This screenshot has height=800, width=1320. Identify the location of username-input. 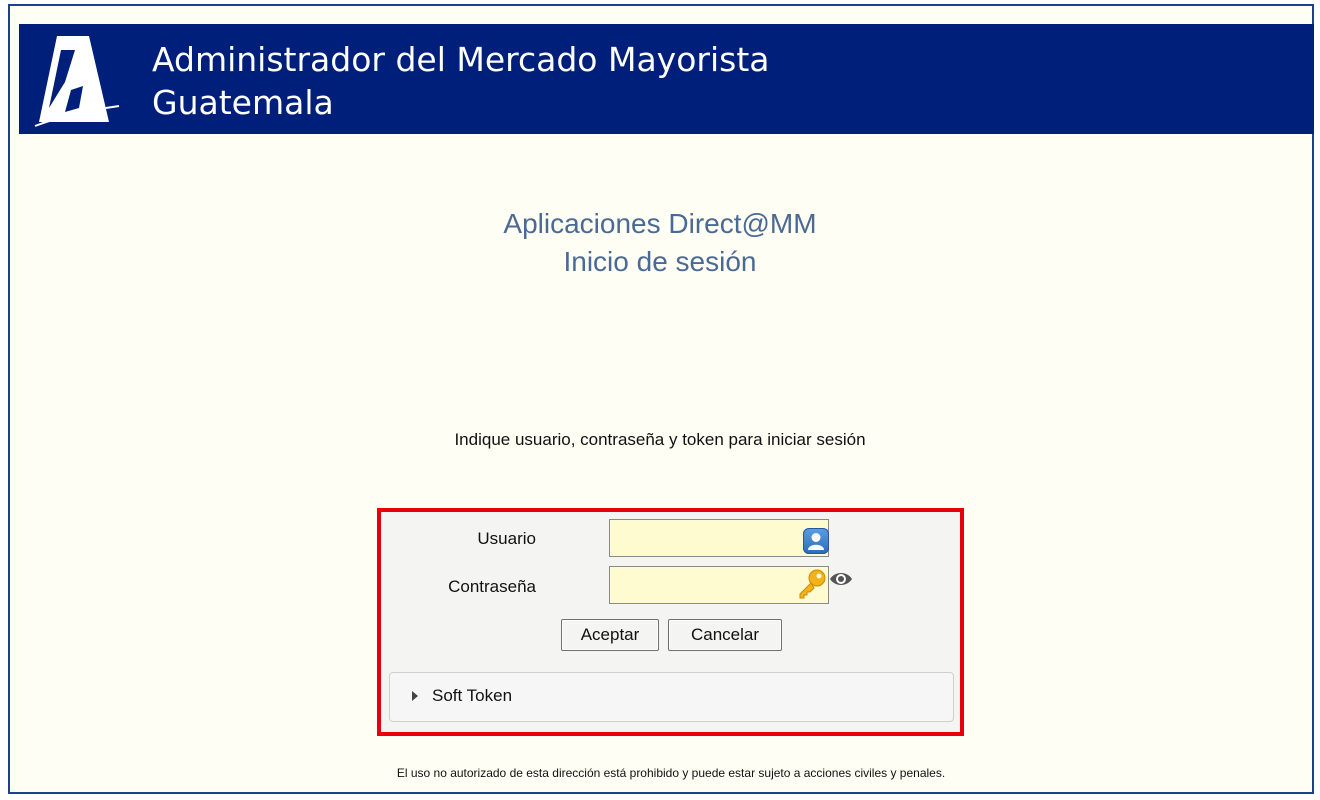
(719, 538).